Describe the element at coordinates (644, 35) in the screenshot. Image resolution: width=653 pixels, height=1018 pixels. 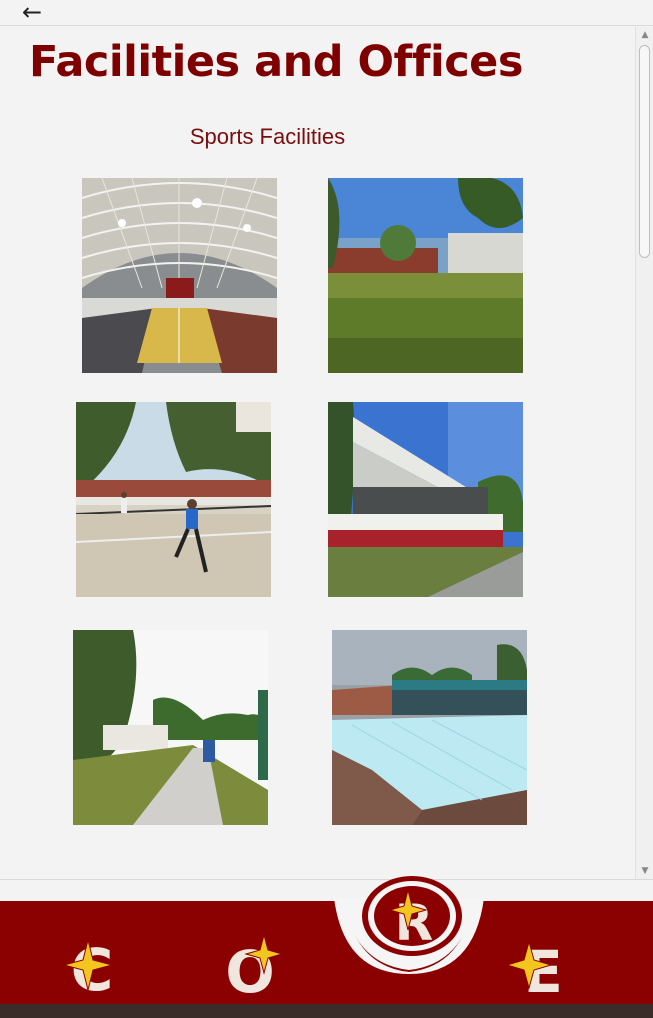
I see `scroll-up-arrow-icon: ▲` at that location.